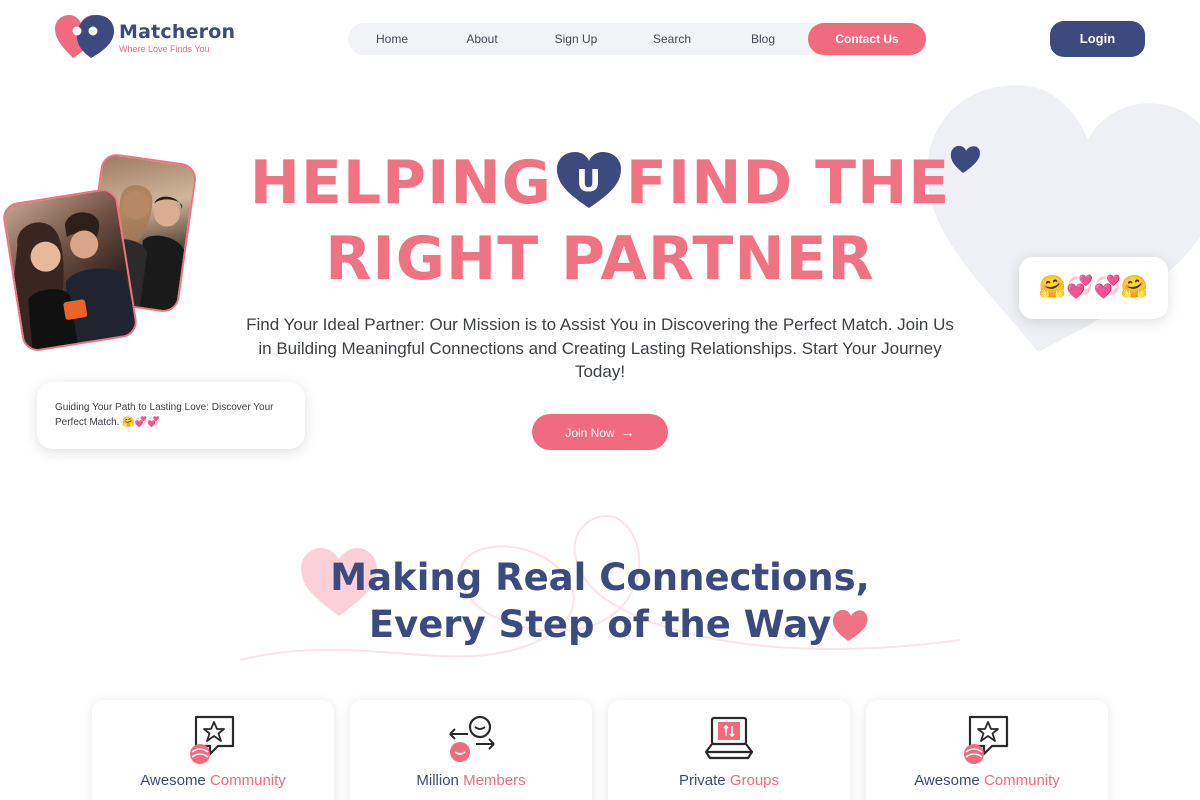  I want to click on feature-label: Private Groups, so click(729, 780).